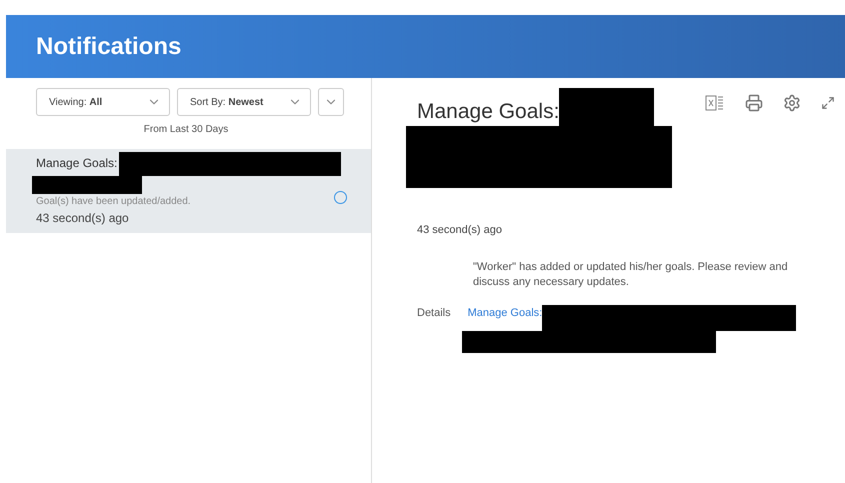  Describe the element at coordinates (188, 191) in the screenshot. I see `notification-item: Manage Goals: Goal(s) have been updated/added. 43 second(s) ago` at that location.